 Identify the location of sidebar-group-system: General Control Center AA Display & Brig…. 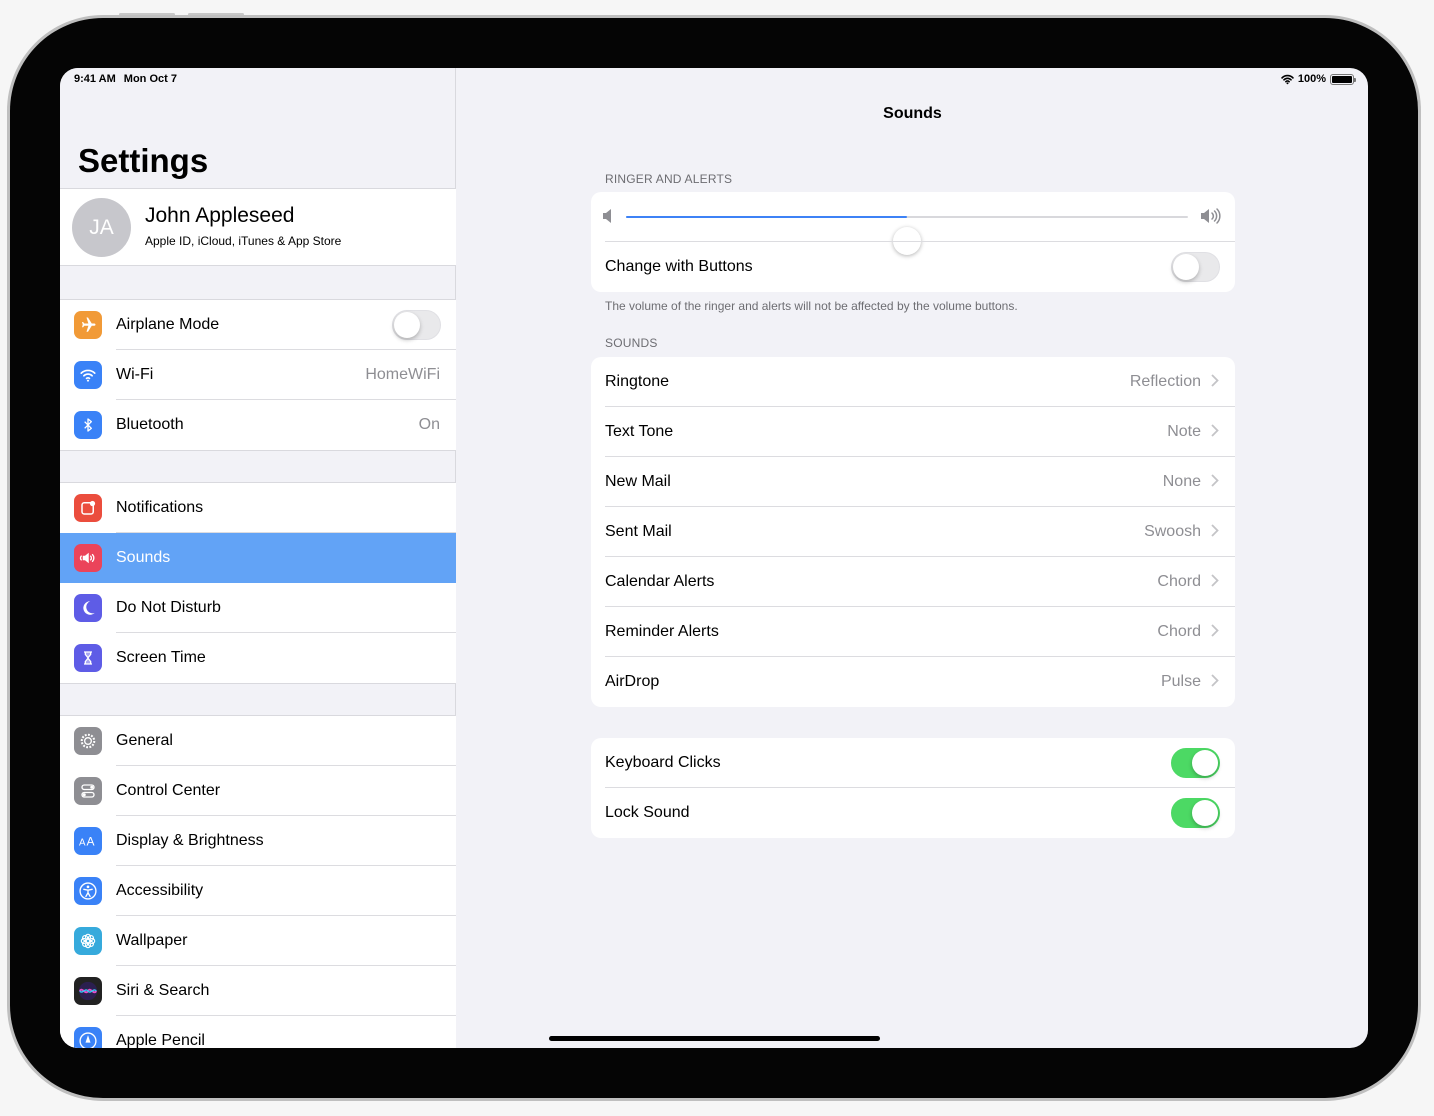
(258, 881).